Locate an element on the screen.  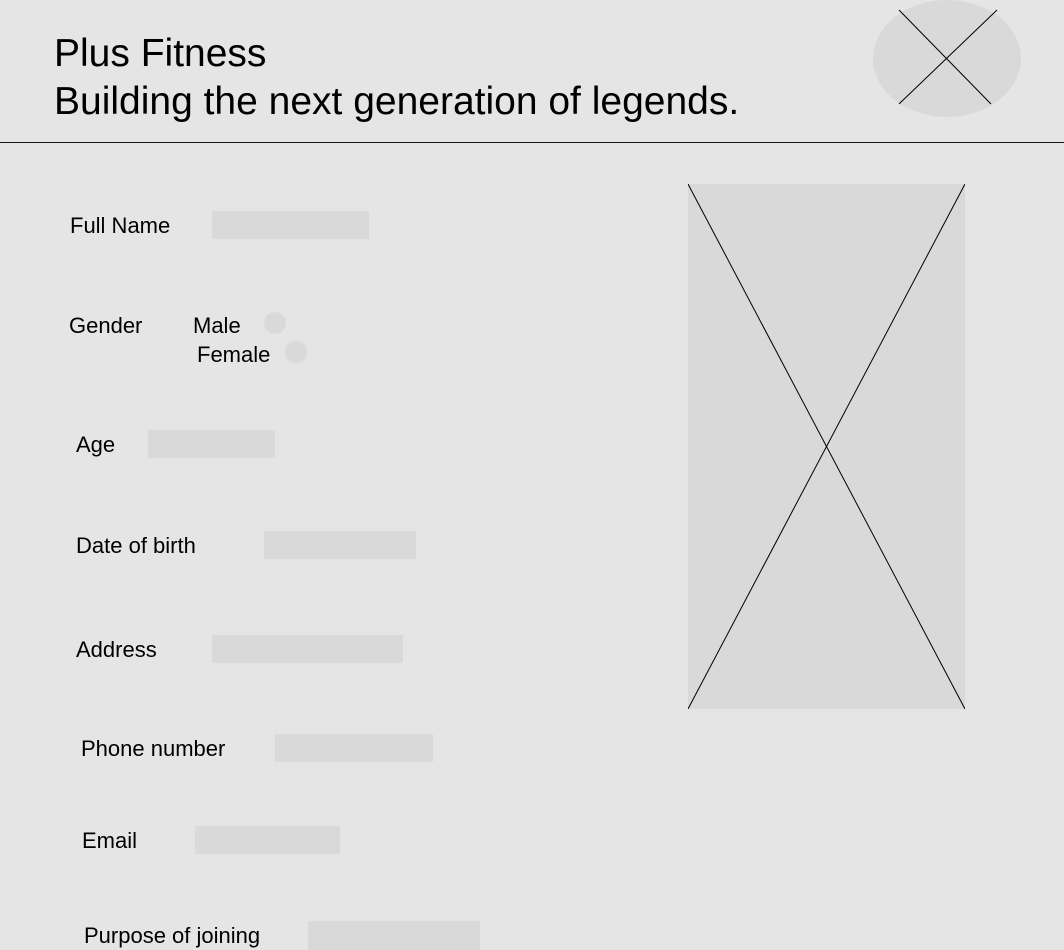
photo-image-placeholder-icon is located at coordinates (826, 446).